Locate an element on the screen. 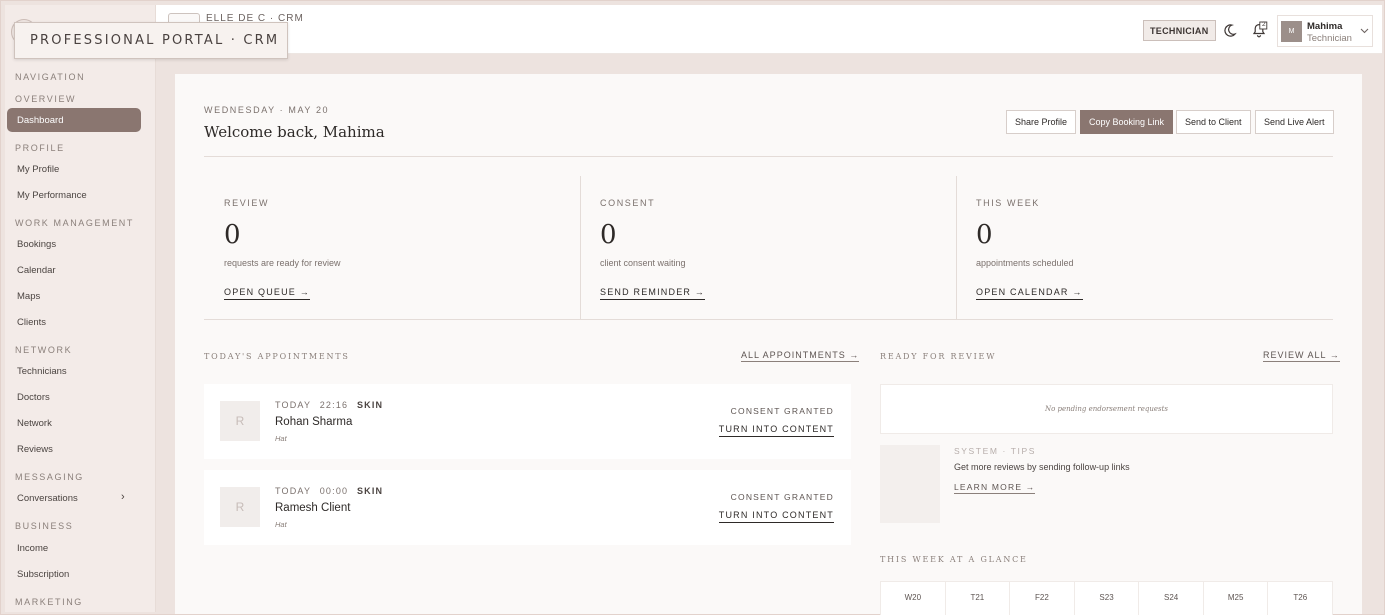  sidebar-item-doctors: Doctors is located at coordinates (33, 397).